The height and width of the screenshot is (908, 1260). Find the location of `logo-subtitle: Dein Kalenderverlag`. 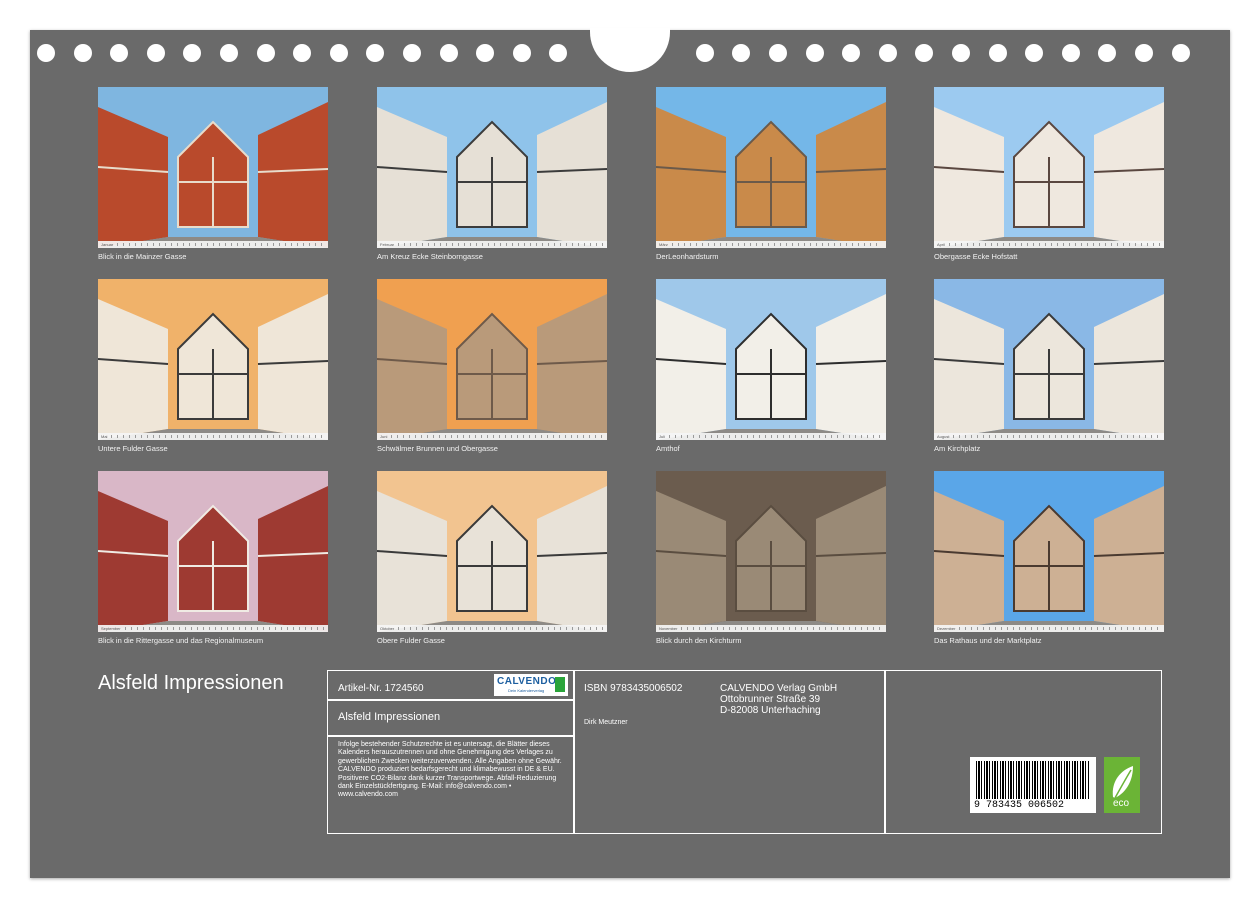

logo-subtitle: Dein Kalenderverlag is located at coordinates (526, 690).